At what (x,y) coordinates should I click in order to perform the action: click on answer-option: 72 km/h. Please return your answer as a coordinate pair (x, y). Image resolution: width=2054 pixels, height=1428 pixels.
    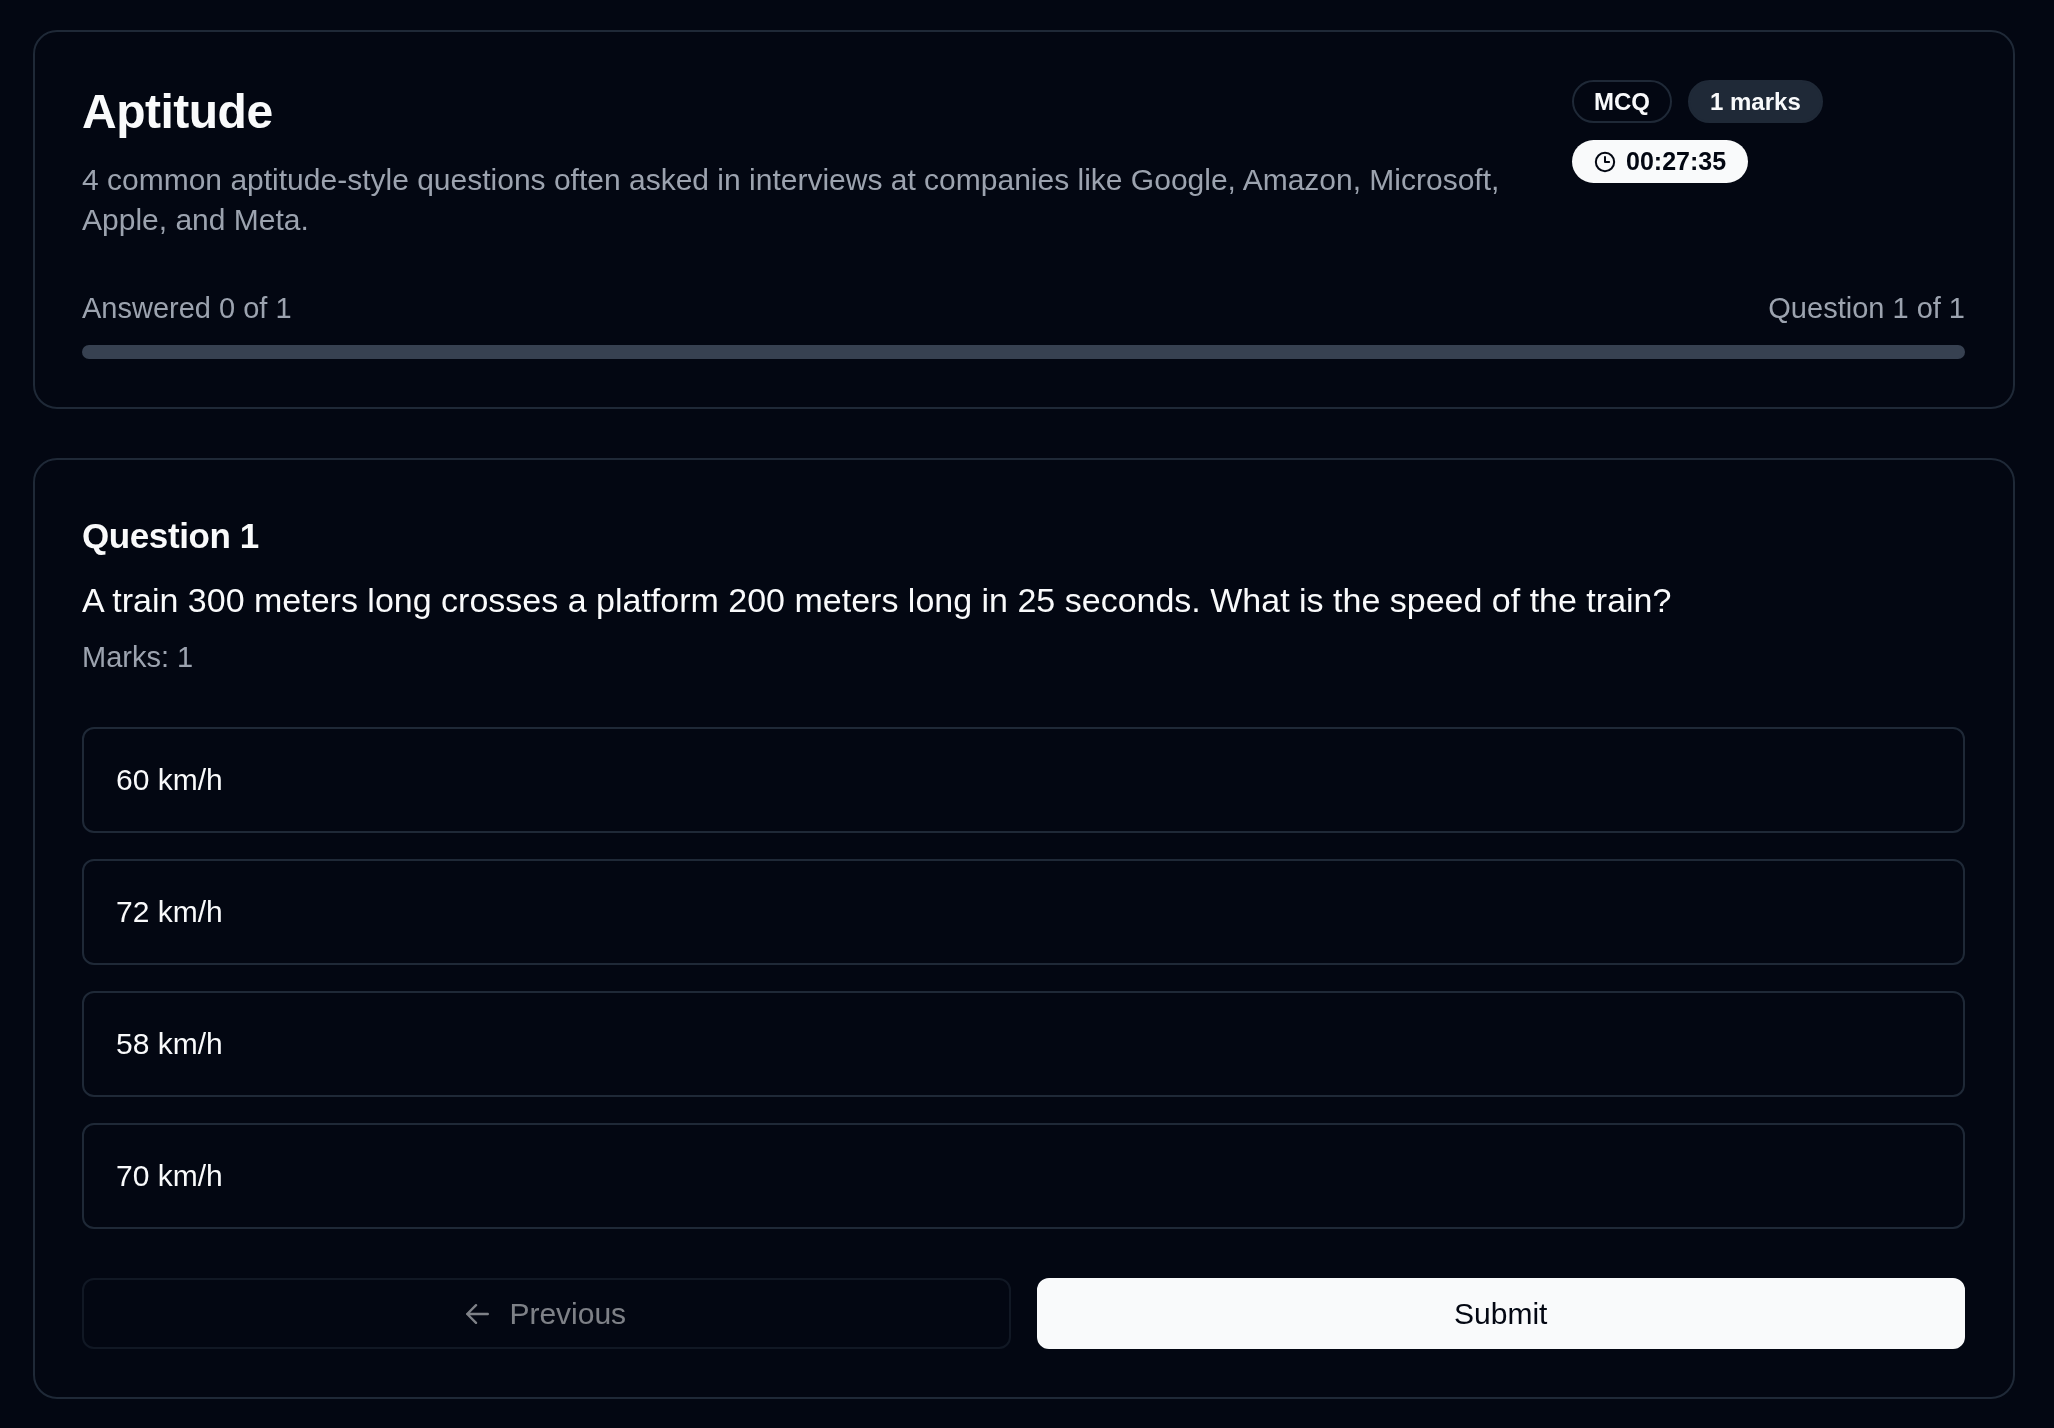
    Looking at the image, I should click on (1023, 912).